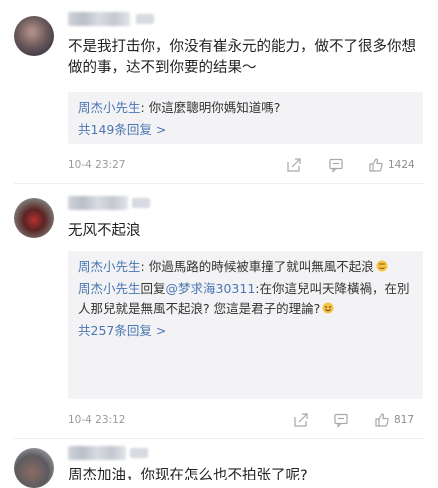  Describe the element at coordinates (242, 57) in the screenshot. I see `comment-text: 不是我打击你，你没有崔永元的能力，做不了很多你想做的事，达不到你要的结果～` at that location.